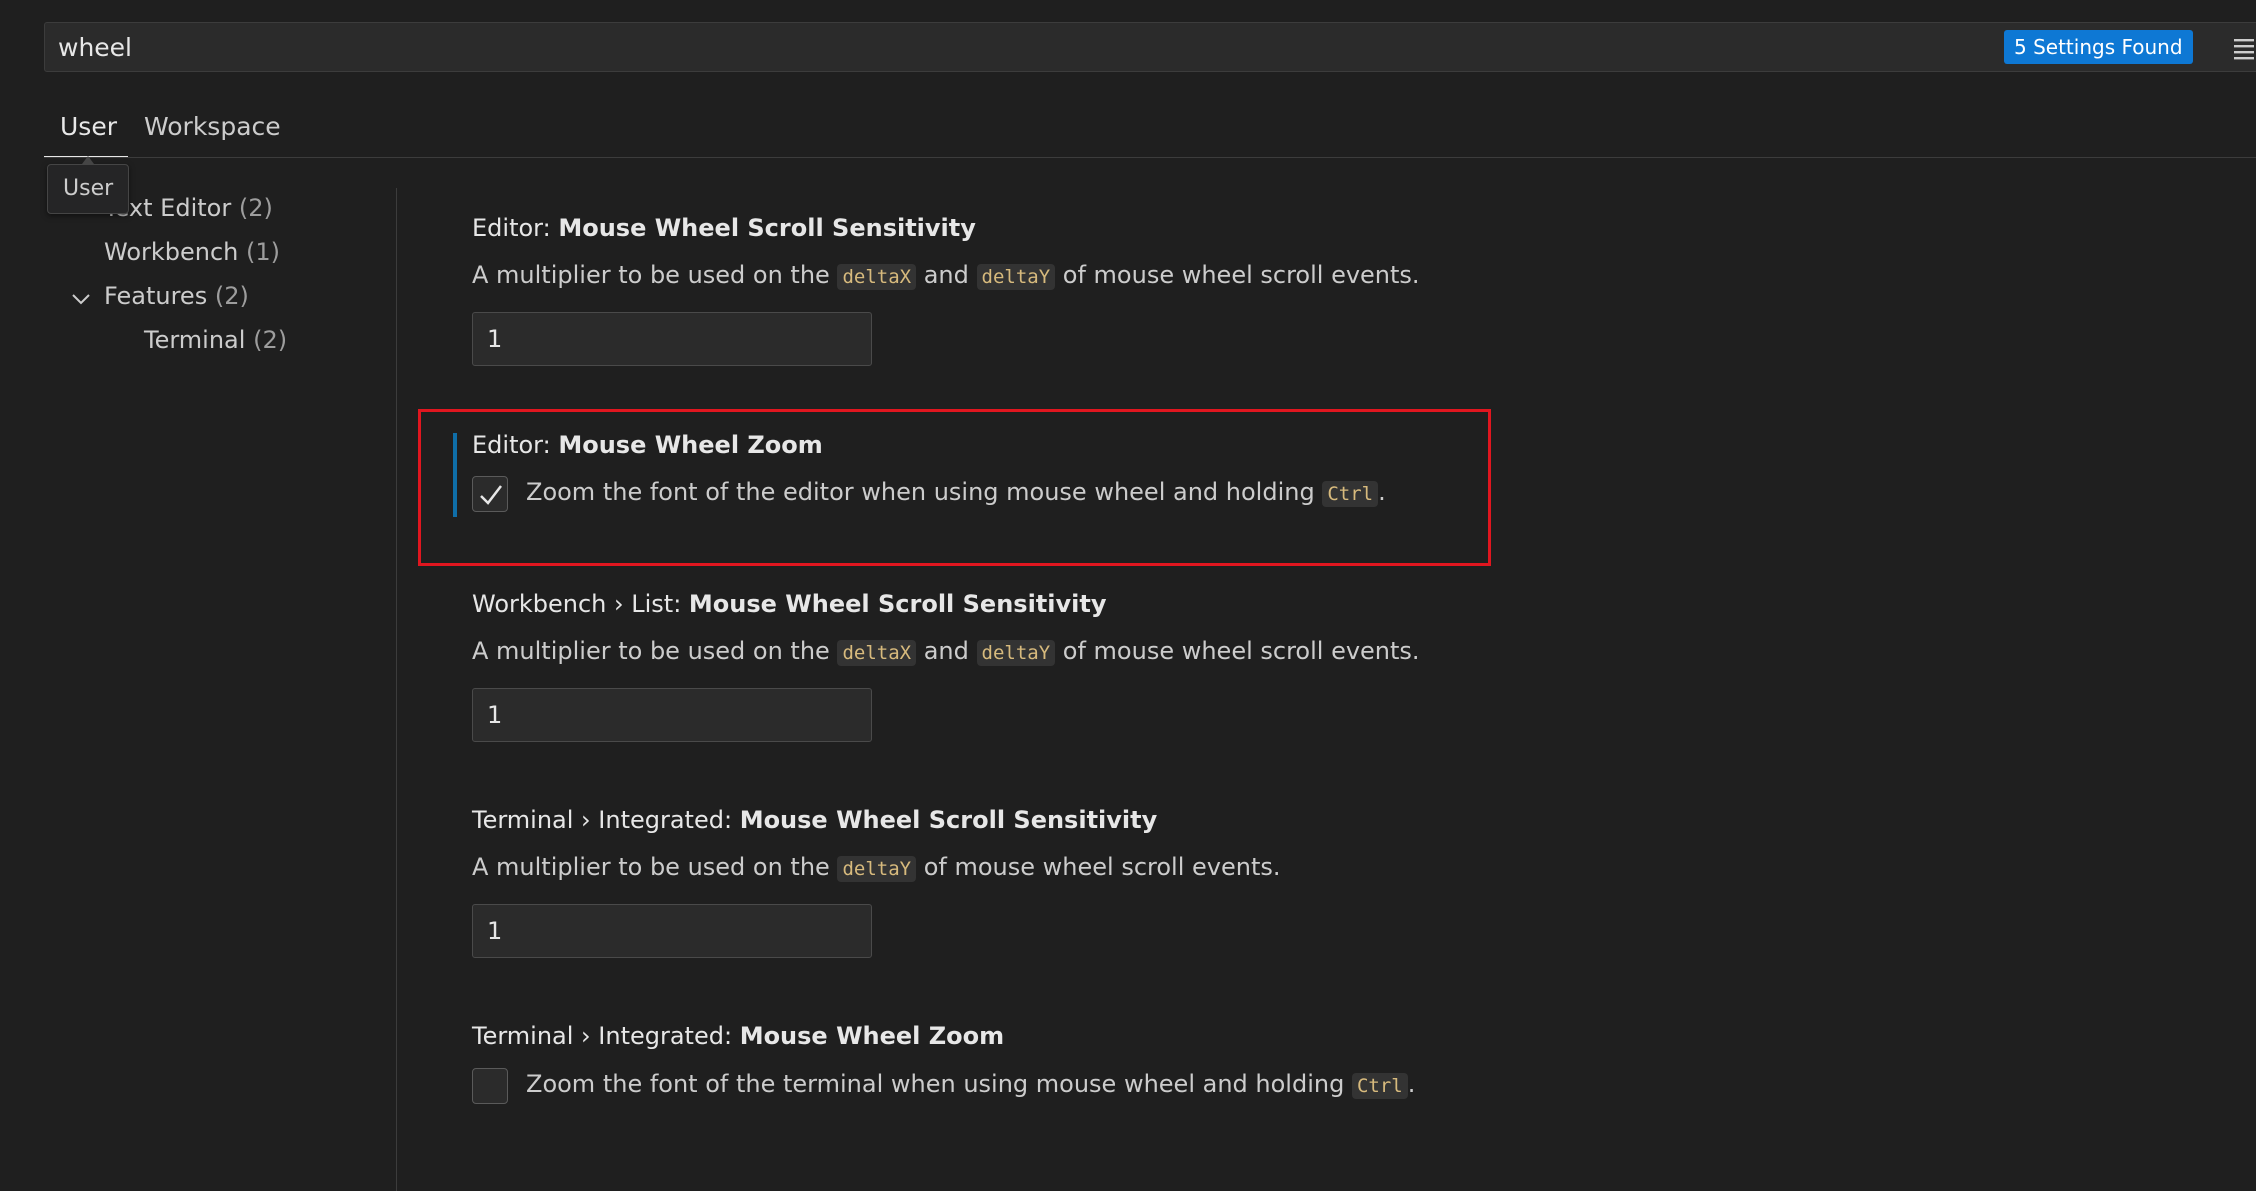  I want to click on terminal-mouse-wheel-zoom-checkbox, so click(490, 1086).